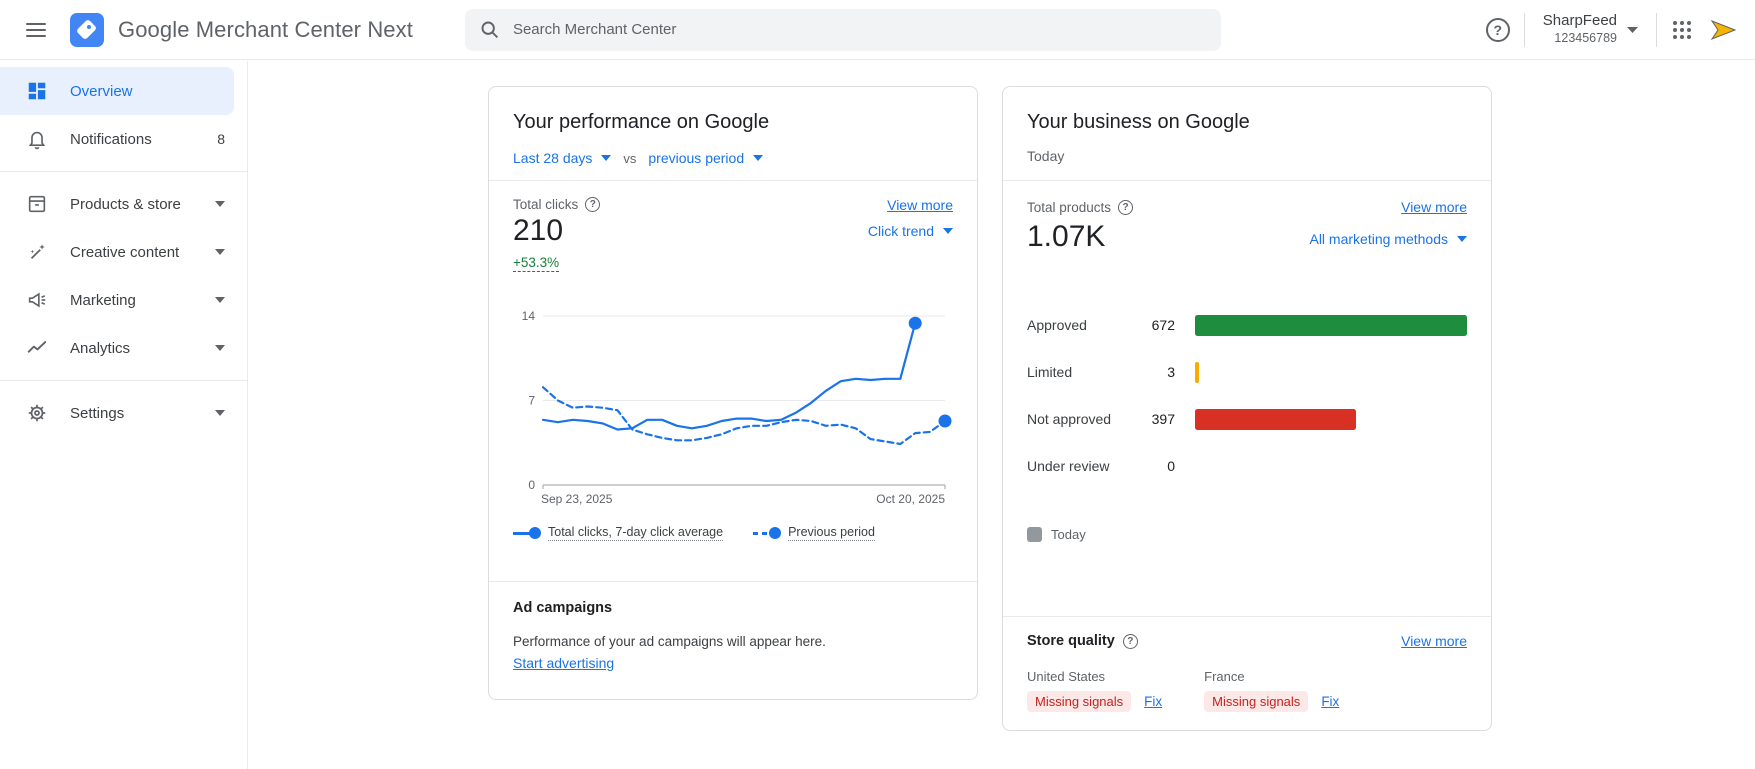 The image size is (1755, 769). What do you see at coordinates (37, 300) in the screenshot?
I see `megaphone-icon` at bounding box center [37, 300].